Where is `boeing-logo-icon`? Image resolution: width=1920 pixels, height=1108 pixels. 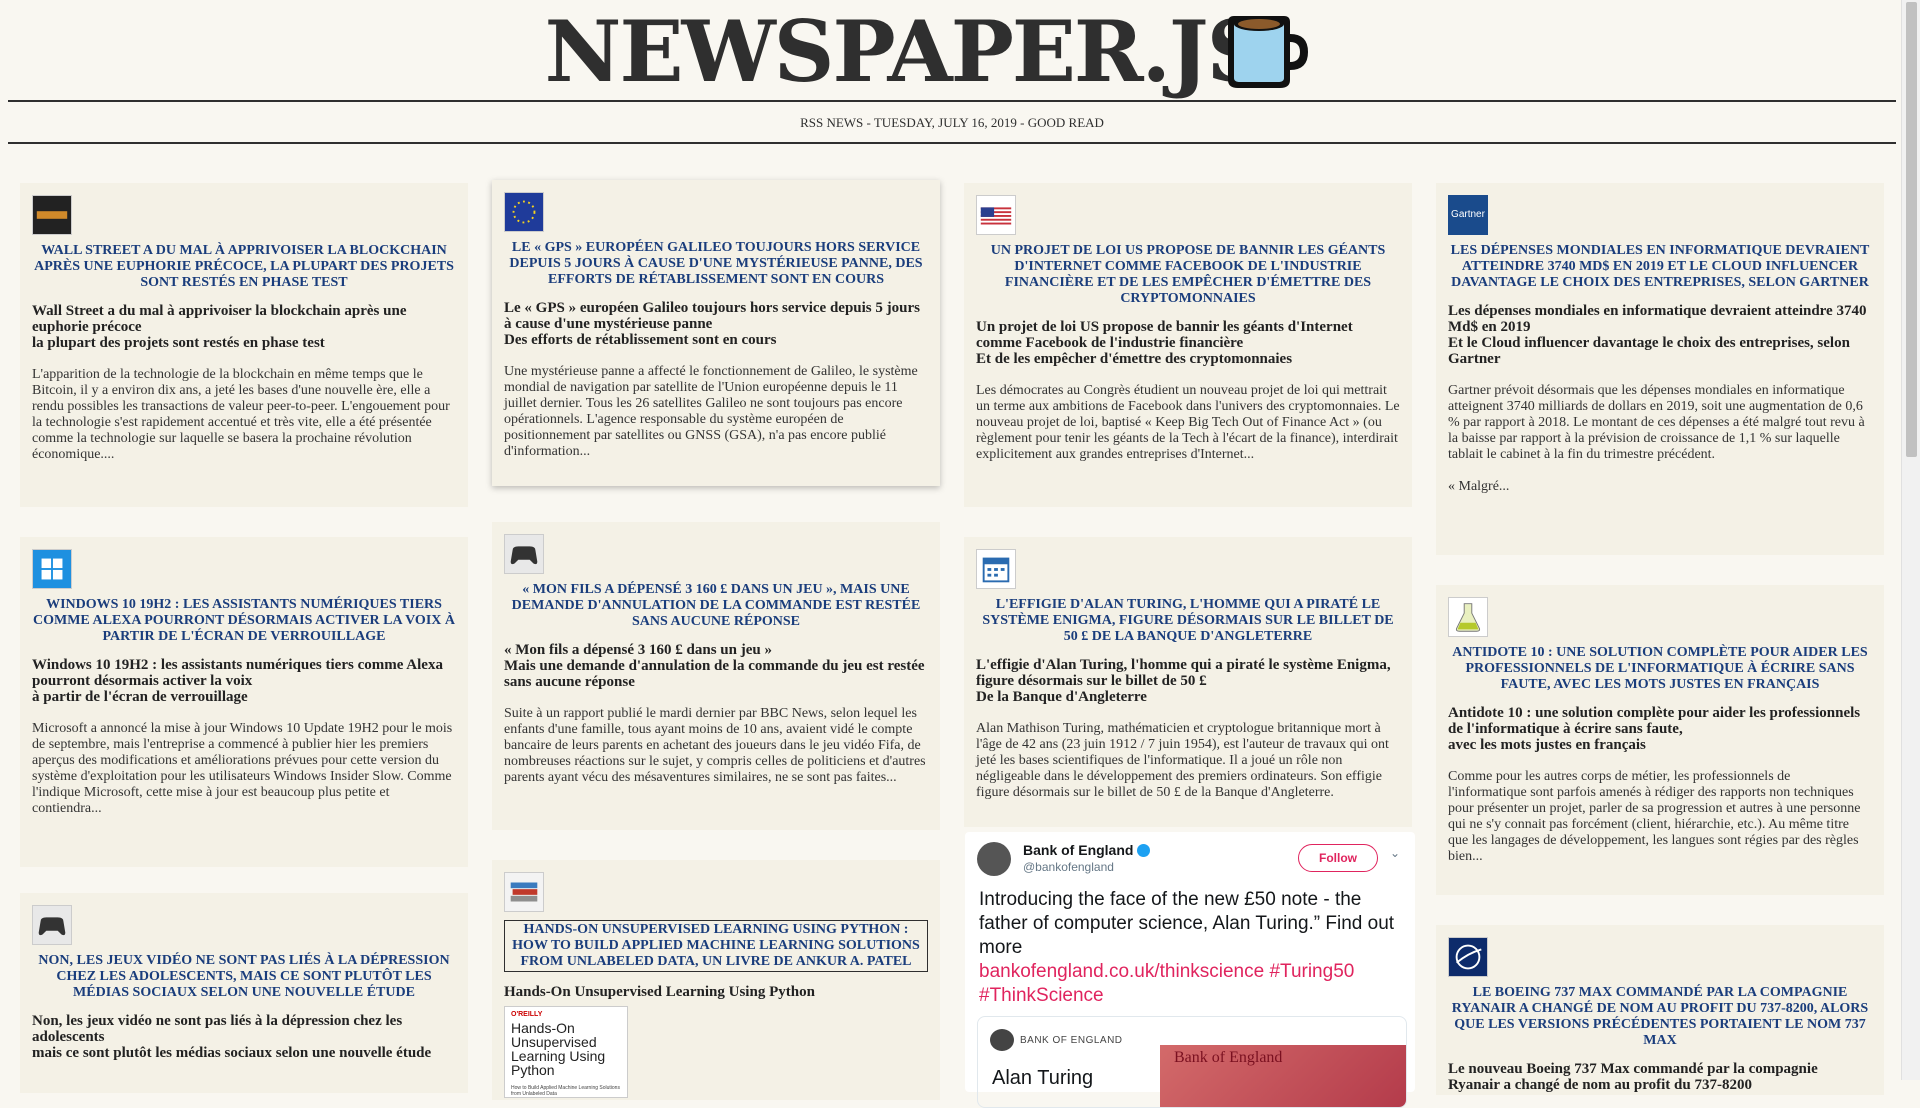
boeing-logo-icon is located at coordinates (1468, 957).